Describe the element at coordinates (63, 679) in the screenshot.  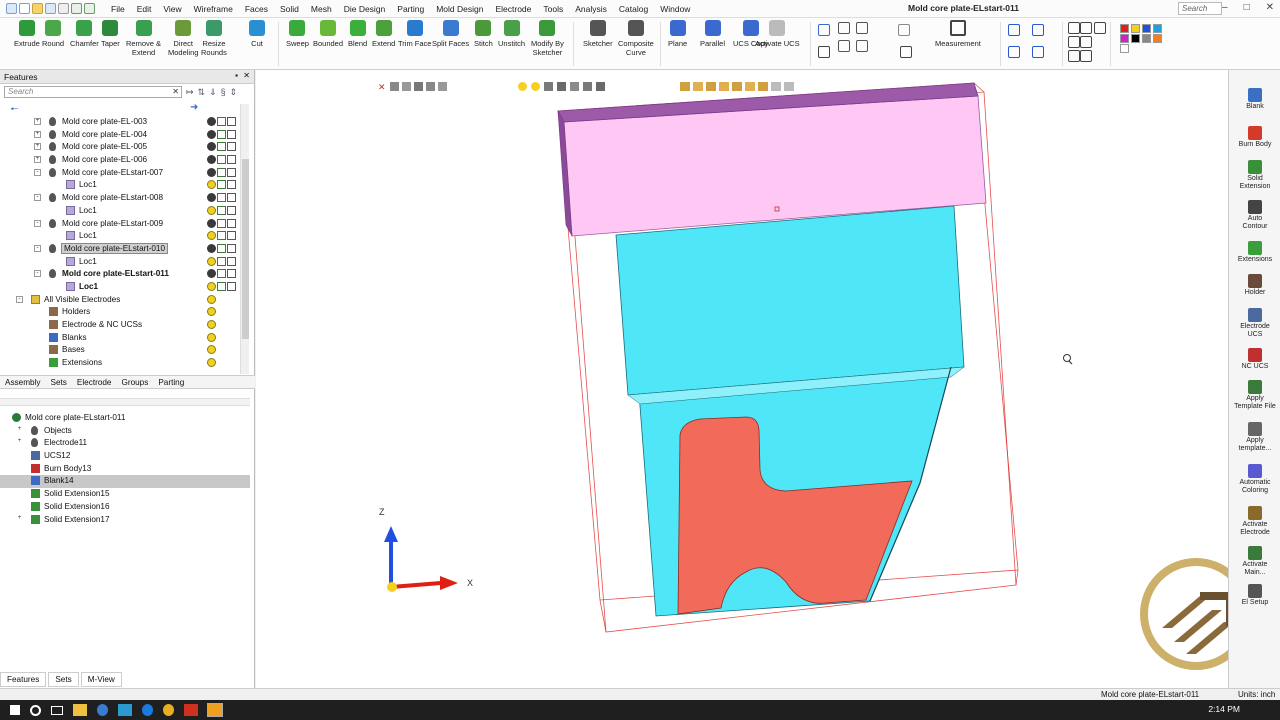
I see `bottom-tab: Sets` at that location.